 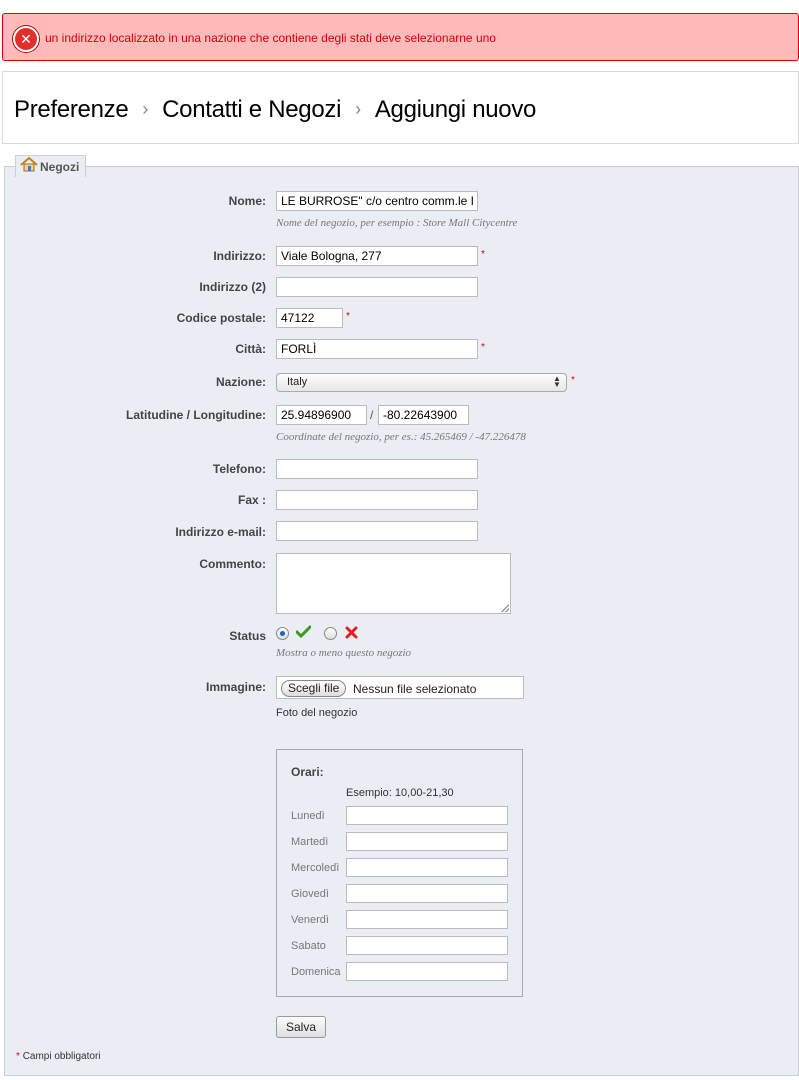 What do you see at coordinates (303, 633) in the screenshot?
I see `check-icon` at bounding box center [303, 633].